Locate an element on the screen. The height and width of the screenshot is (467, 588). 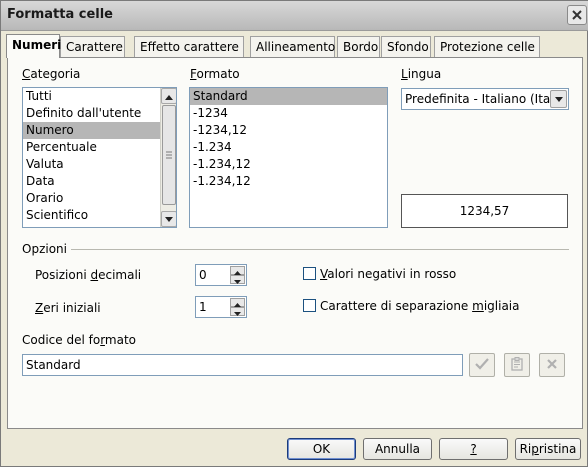
button-label: ? is located at coordinates (473, 449).